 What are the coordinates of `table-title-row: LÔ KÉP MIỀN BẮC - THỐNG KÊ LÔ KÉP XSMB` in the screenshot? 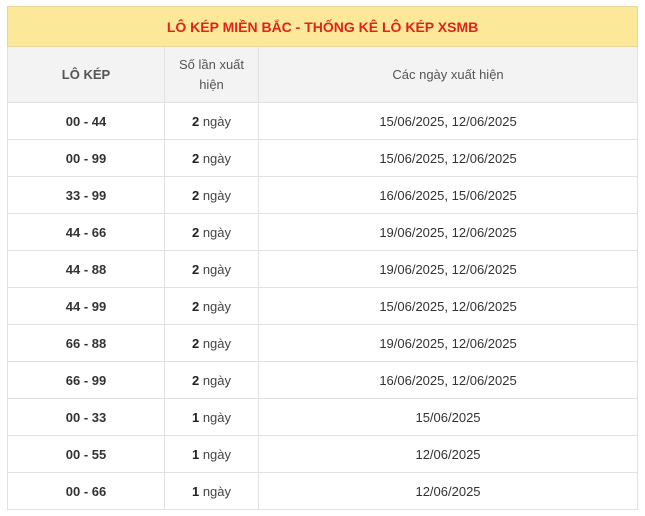 It's located at (322, 26).